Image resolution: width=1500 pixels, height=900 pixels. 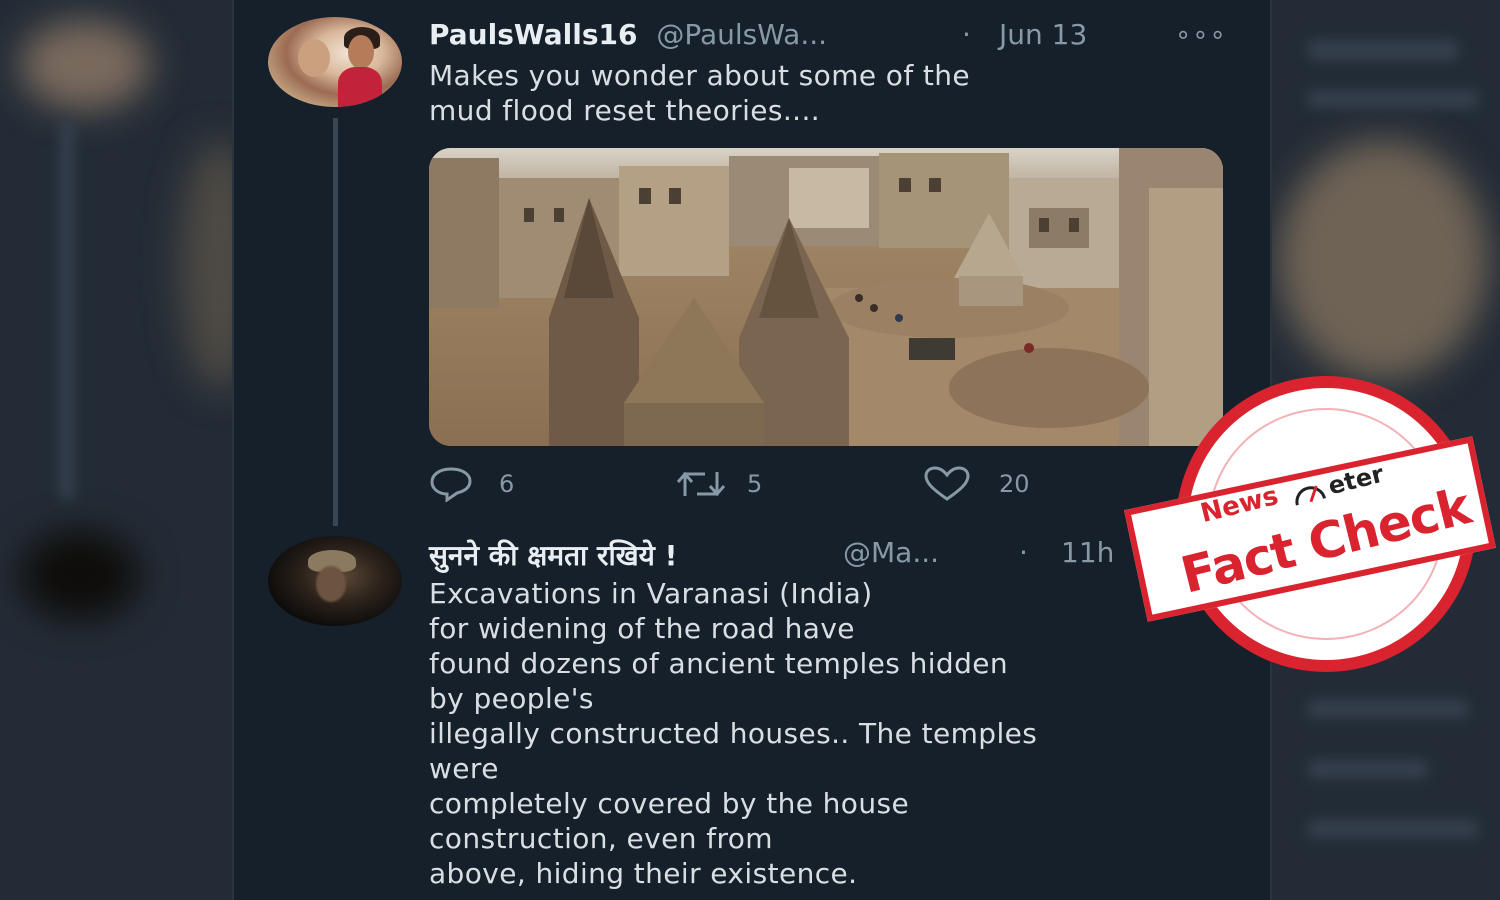 What do you see at coordinates (701, 484) in the screenshot?
I see `retweet-icon` at bounding box center [701, 484].